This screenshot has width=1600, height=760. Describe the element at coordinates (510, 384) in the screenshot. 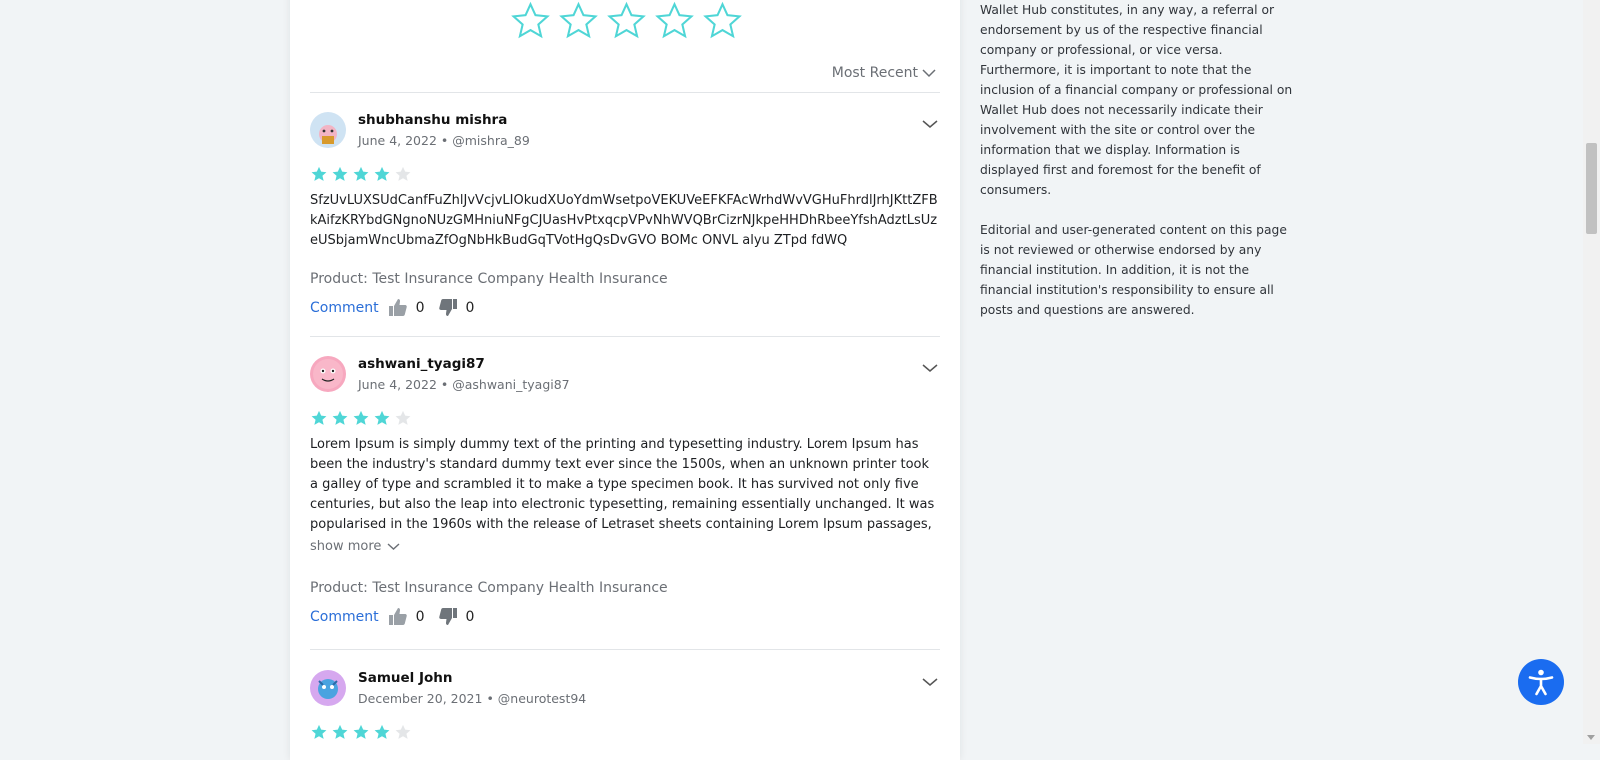

I see `reviewer-handle: @ashwani_tyagi87` at that location.